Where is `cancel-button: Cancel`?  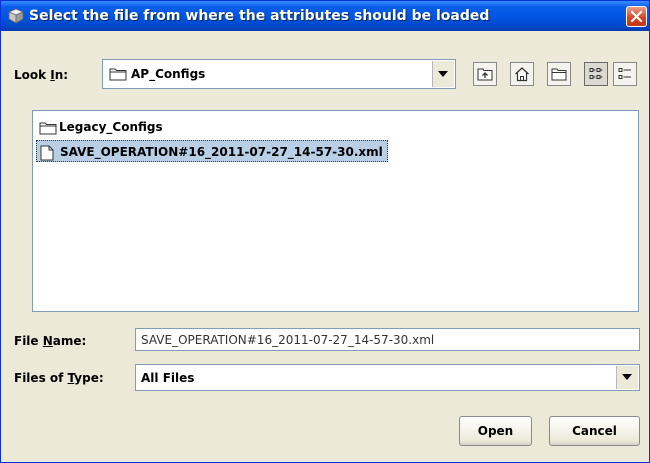
cancel-button: Cancel is located at coordinates (594, 431).